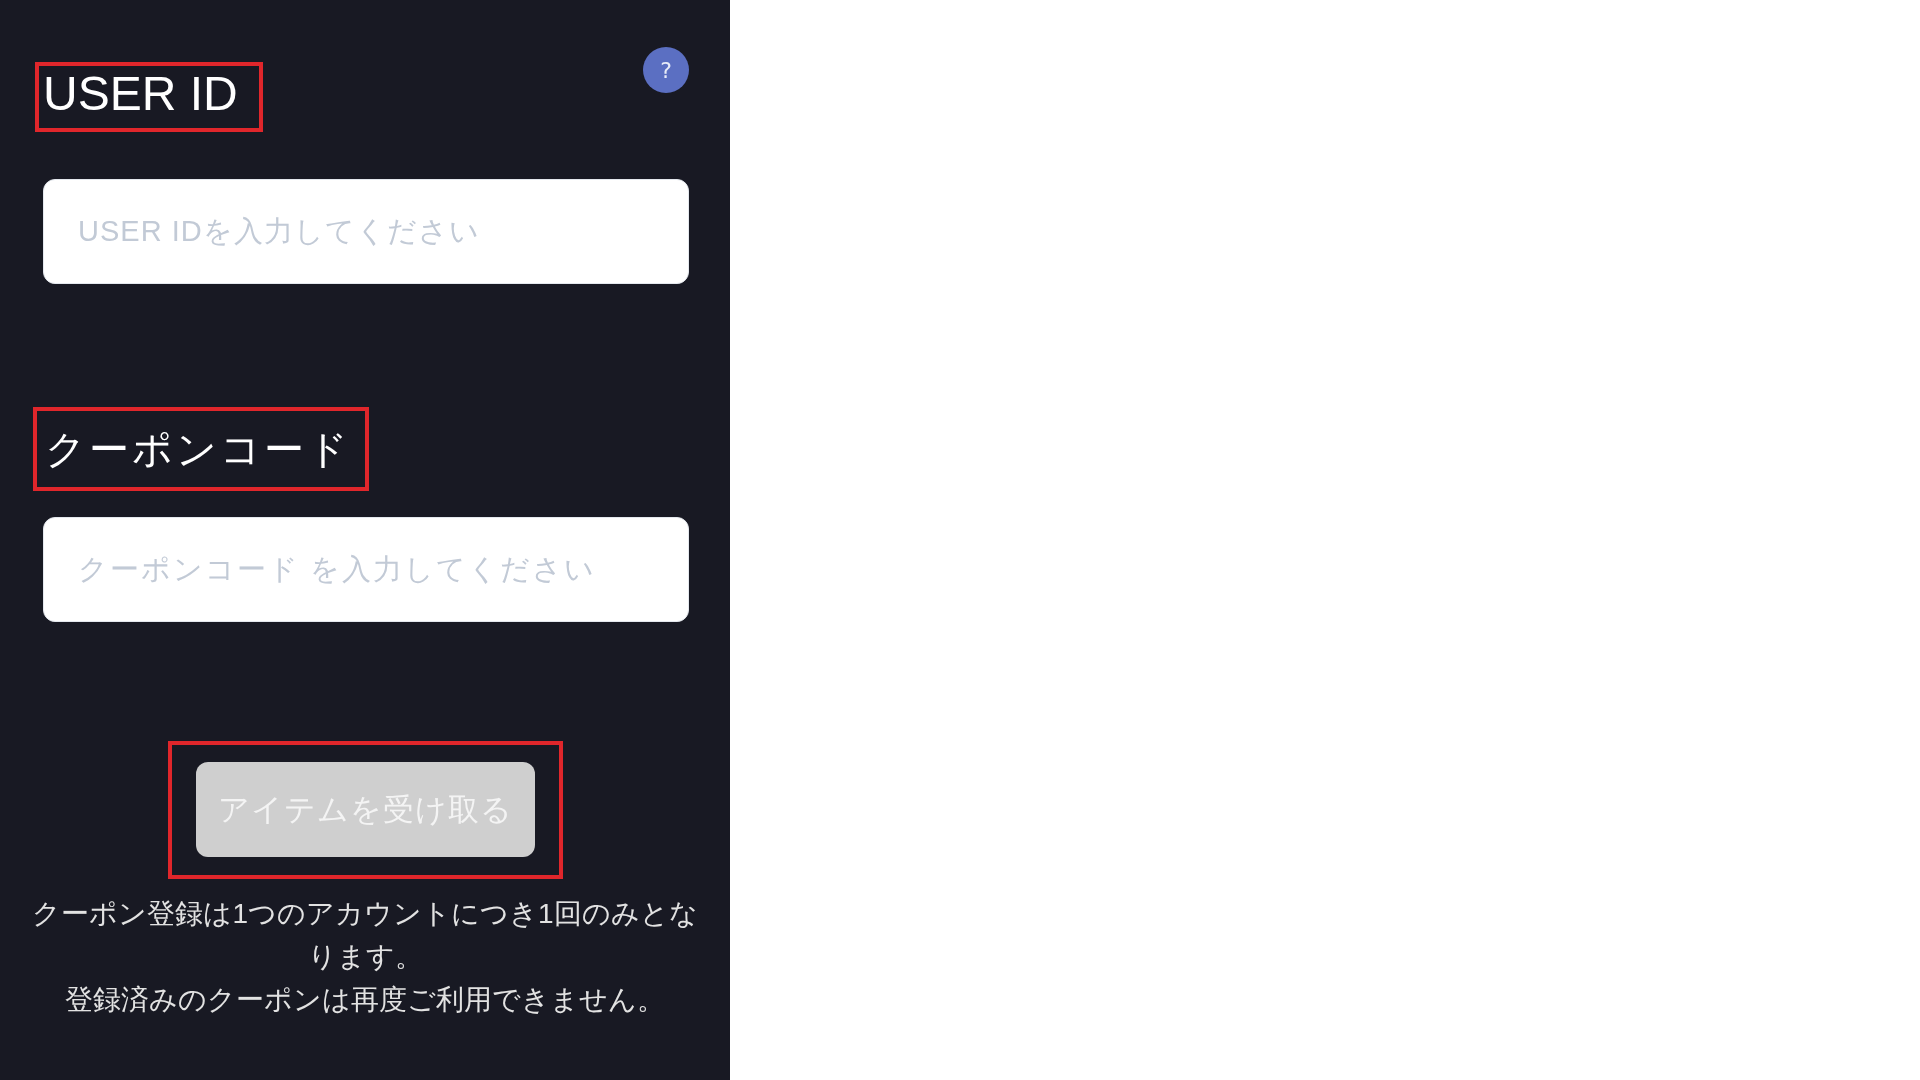 The image size is (1920, 1080). What do you see at coordinates (366, 231) in the screenshot?
I see `input-field: USER IDを入力してください` at bounding box center [366, 231].